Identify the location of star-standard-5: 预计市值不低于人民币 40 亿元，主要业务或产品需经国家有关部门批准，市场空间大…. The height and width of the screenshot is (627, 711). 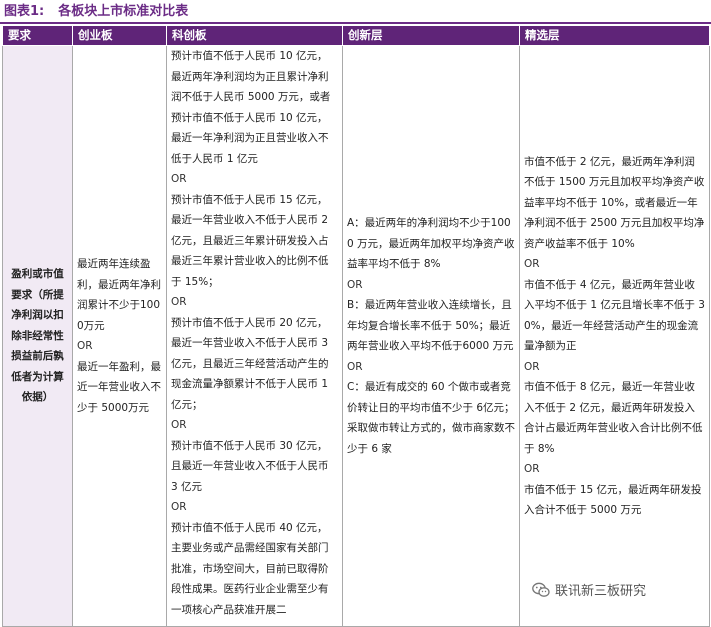
(250, 568).